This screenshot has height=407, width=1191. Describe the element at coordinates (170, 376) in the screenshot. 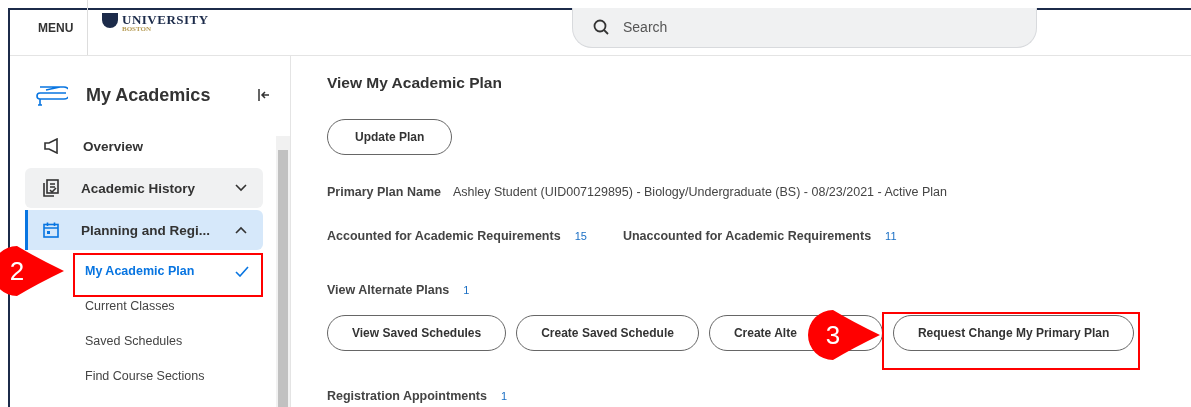

I see `sidebar-subitem: Find Course Sections` at that location.